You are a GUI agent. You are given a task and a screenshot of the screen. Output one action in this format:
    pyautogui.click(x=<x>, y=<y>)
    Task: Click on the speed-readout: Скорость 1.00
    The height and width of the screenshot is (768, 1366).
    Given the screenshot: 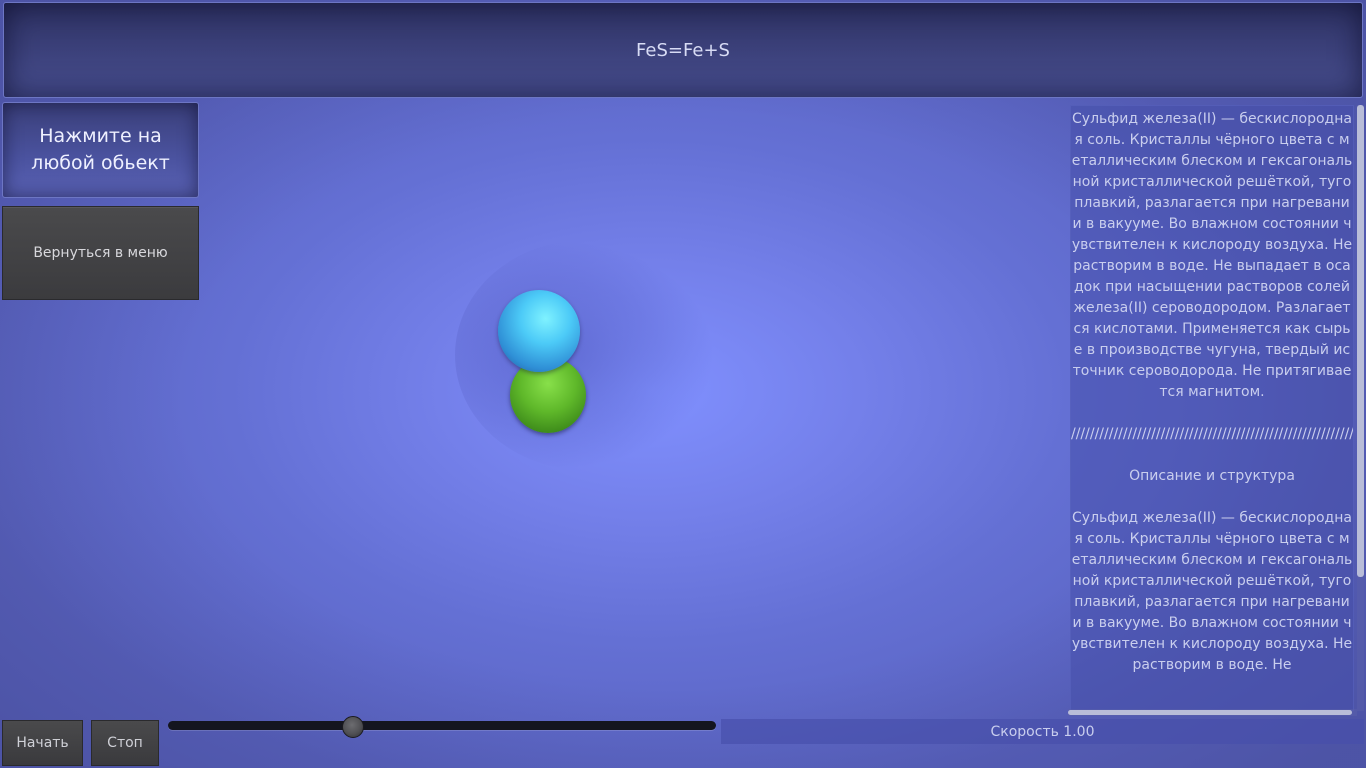 What is the action you would take?
    pyautogui.click(x=1042, y=731)
    